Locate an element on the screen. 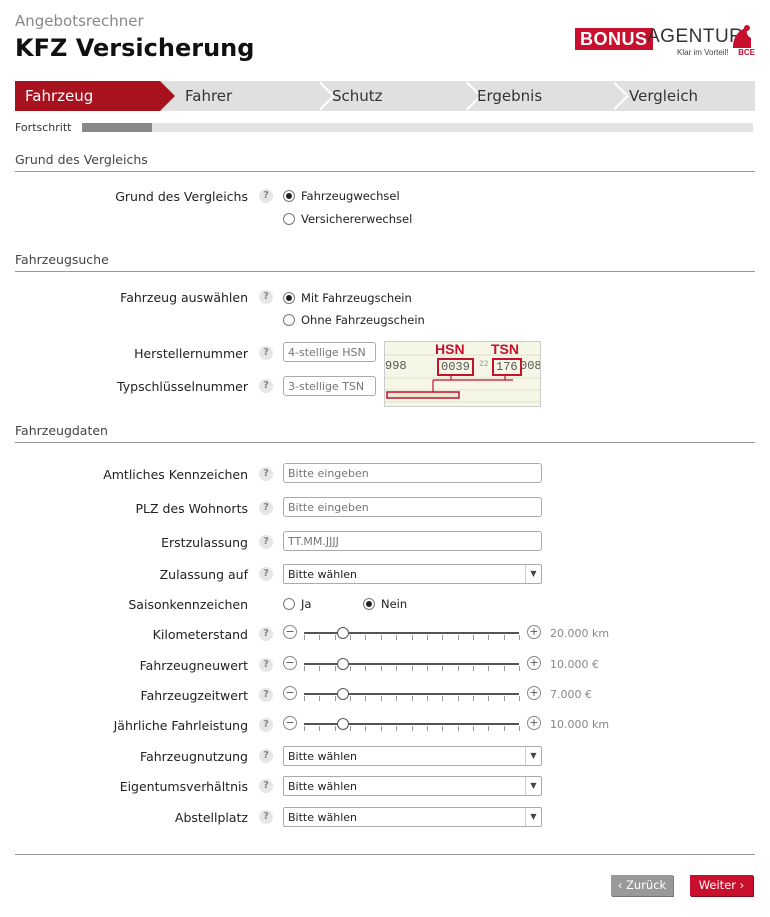  slider-value: 20.000 km is located at coordinates (580, 633).